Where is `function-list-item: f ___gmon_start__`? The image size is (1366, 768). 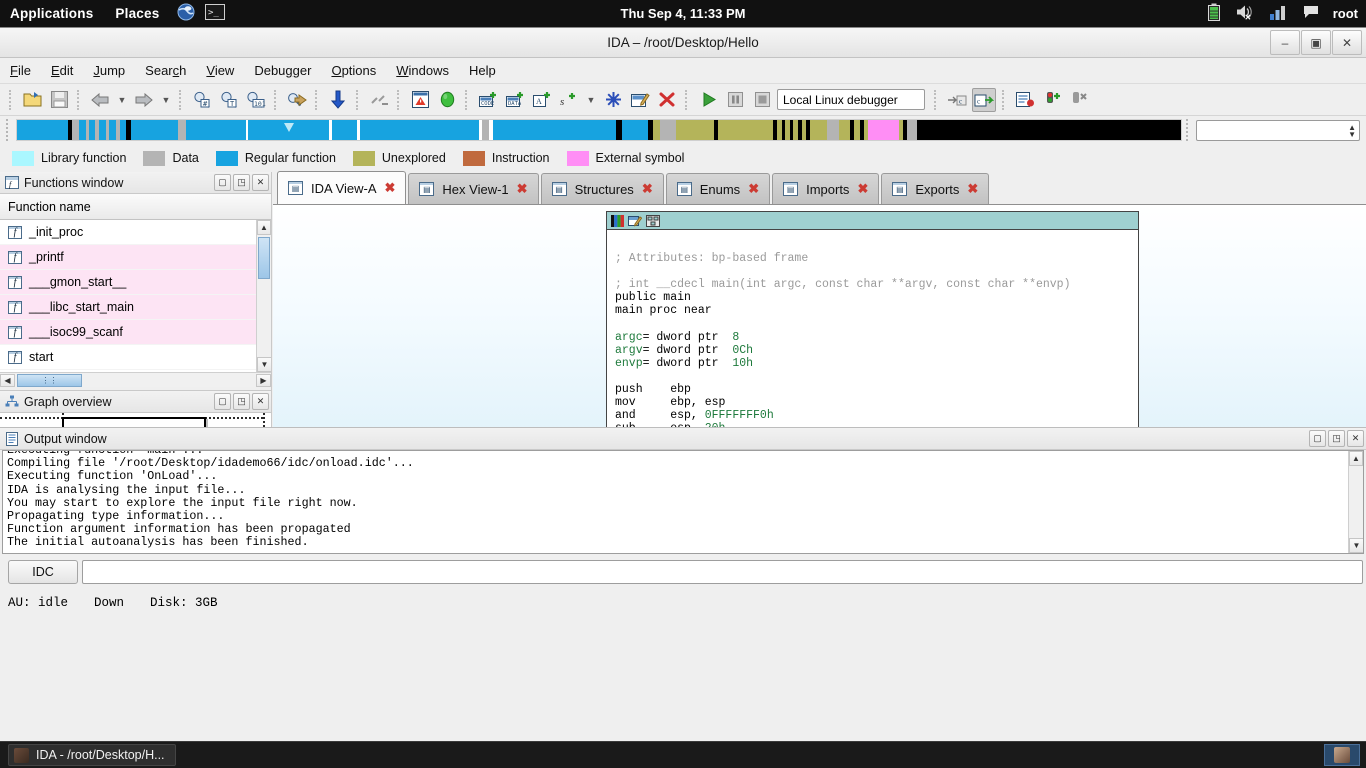
function-list-item: f ___gmon_start__ is located at coordinates (135, 282).